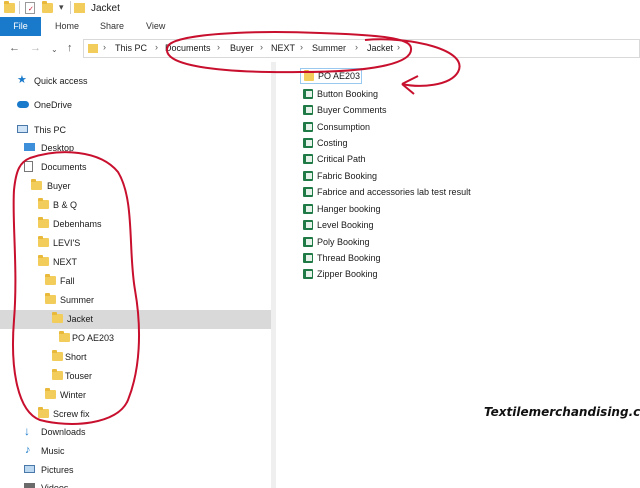 The image size is (640, 488). I want to click on annotation-circle-address, so click(289, 52).